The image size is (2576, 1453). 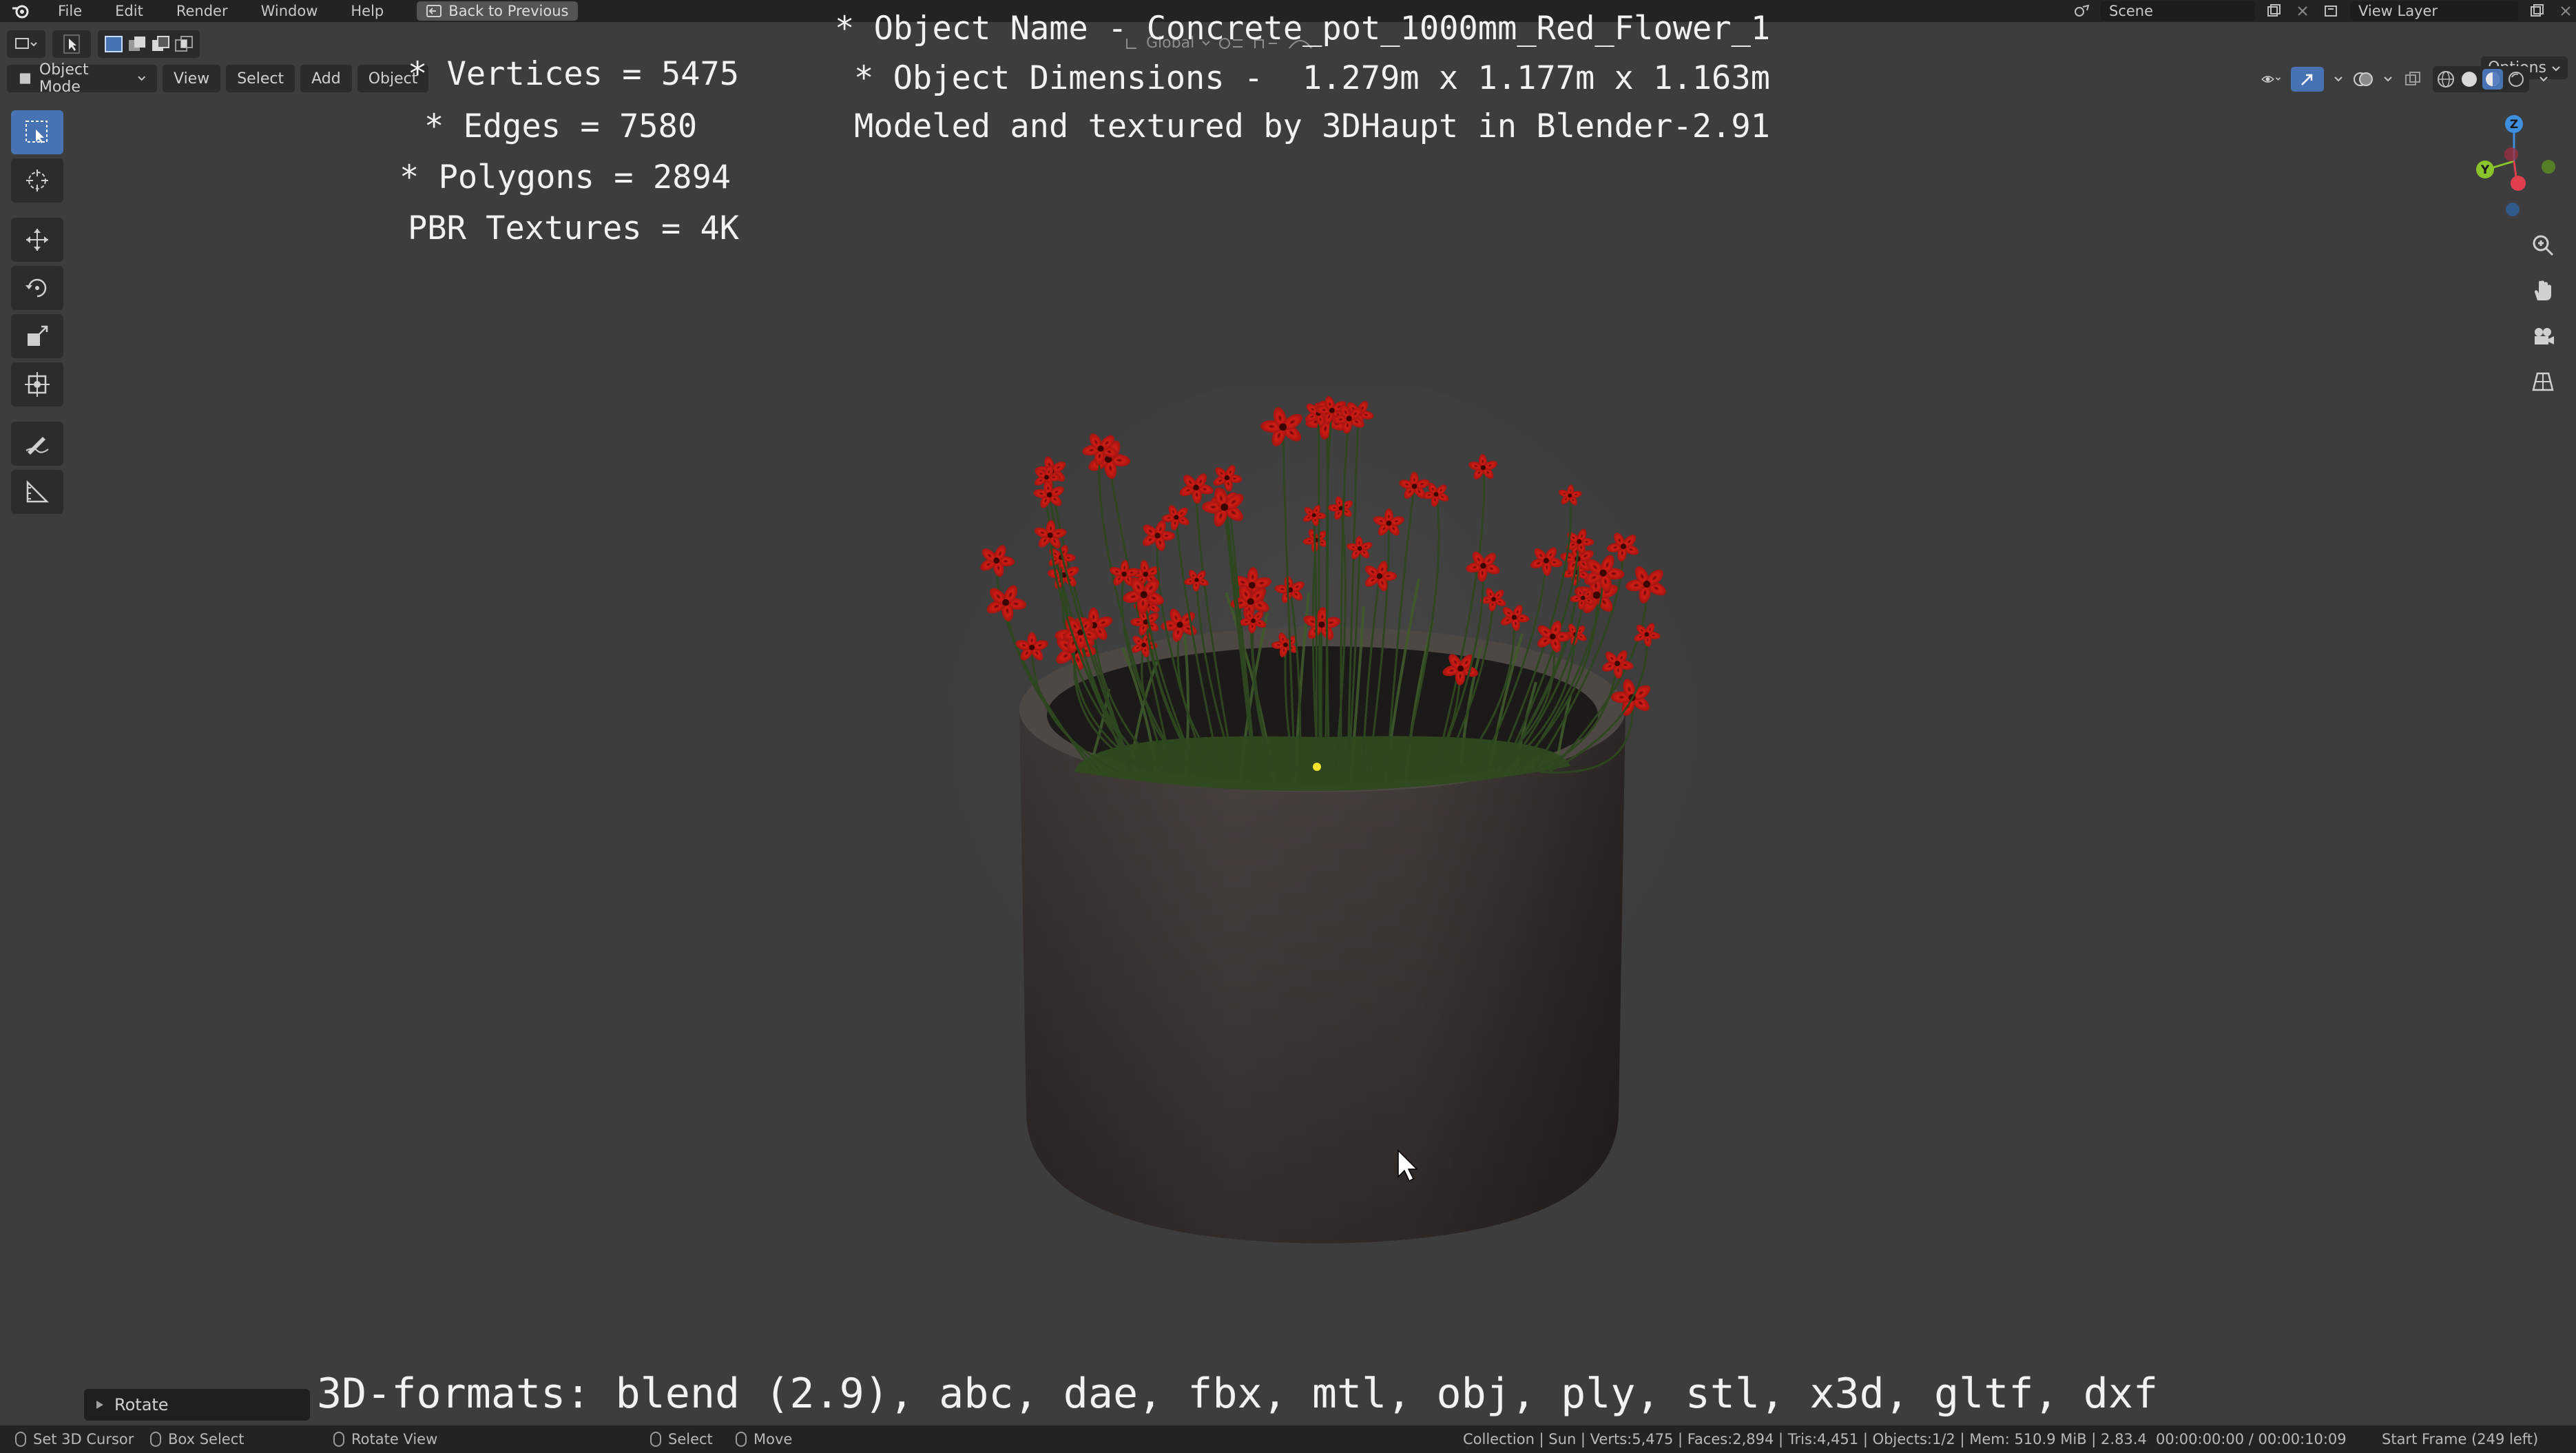 What do you see at coordinates (2434, 11) in the screenshot?
I see `view-layer-field: View Layer` at bounding box center [2434, 11].